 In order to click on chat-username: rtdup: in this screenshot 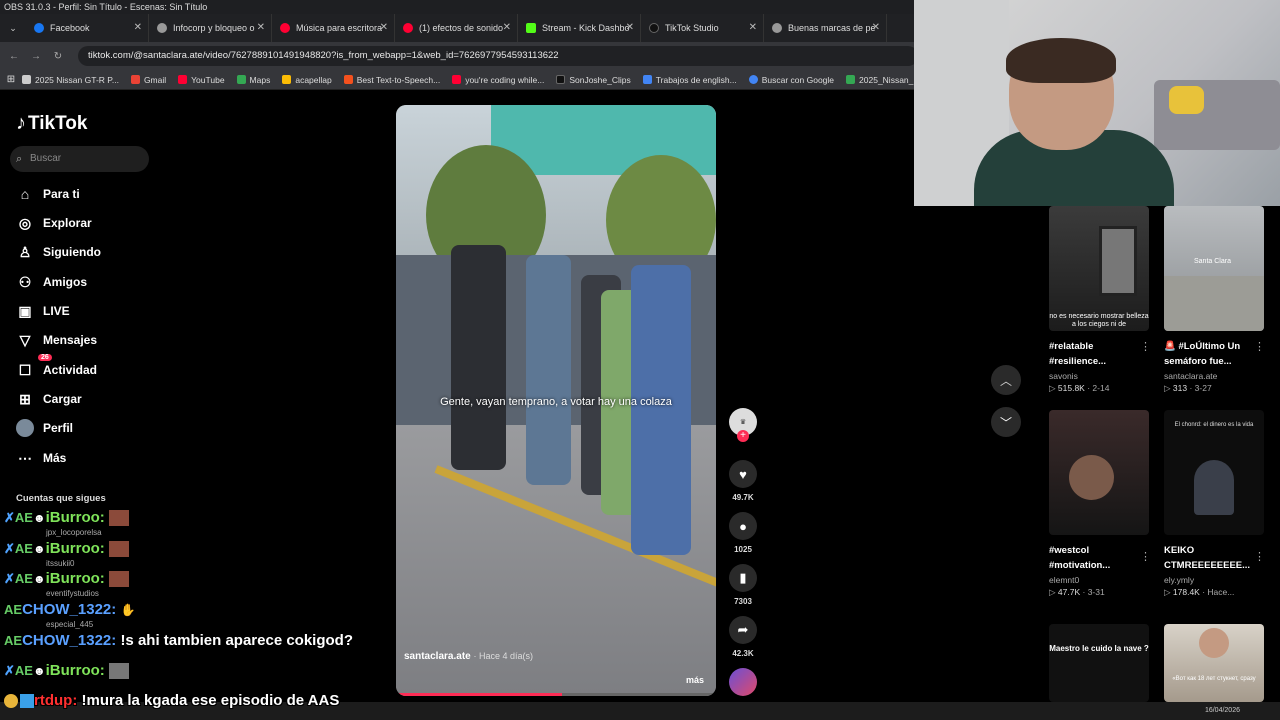, I will do `click(56, 700)`.